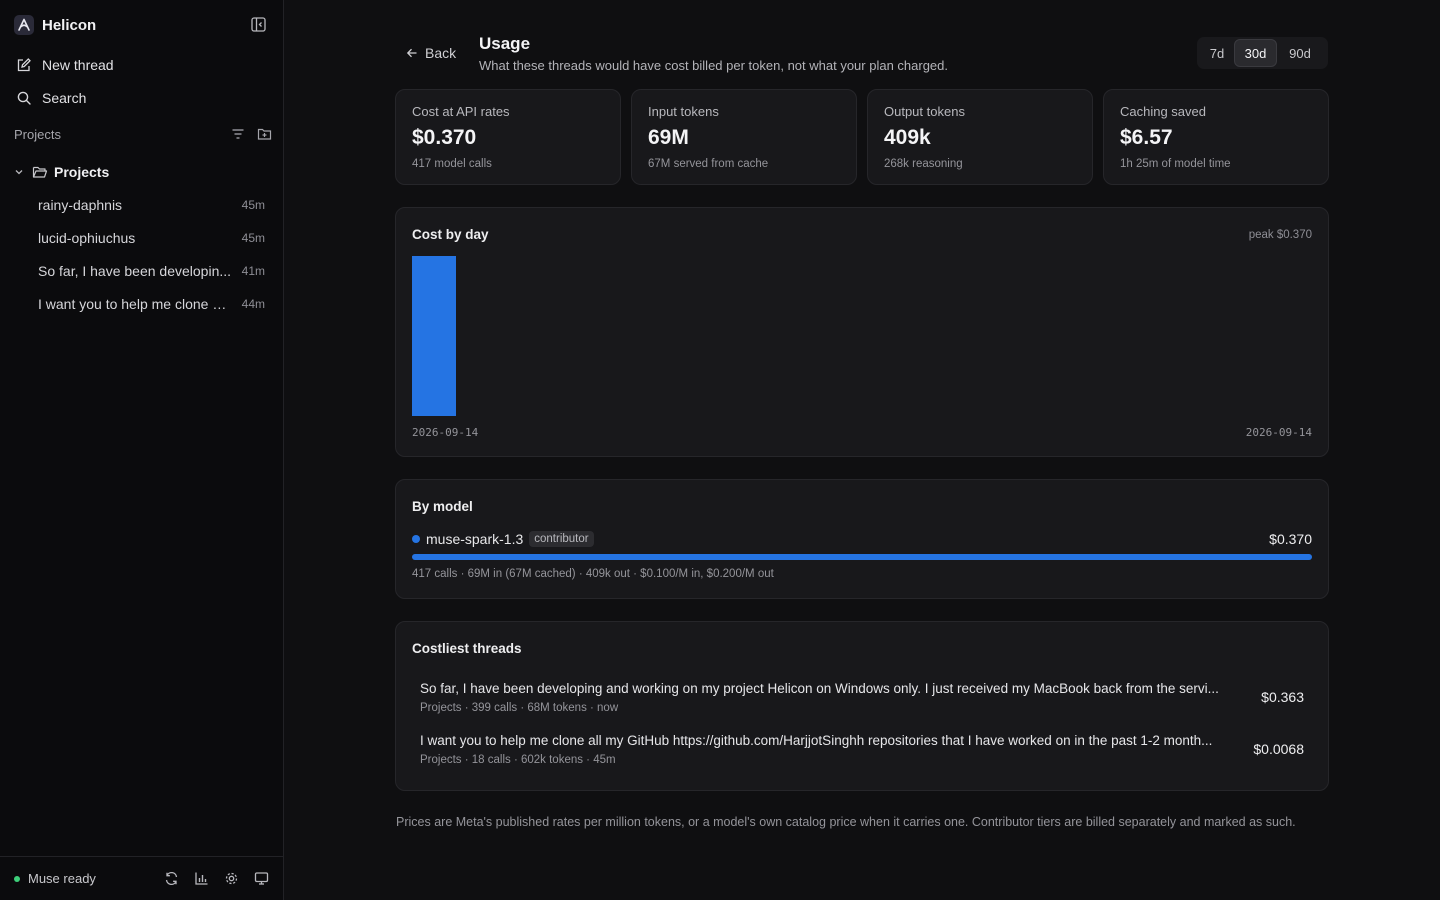 Image resolution: width=1440 pixels, height=900 pixels. What do you see at coordinates (467, 648) in the screenshot?
I see `costliest-threads-title: Costliest threads` at bounding box center [467, 648].